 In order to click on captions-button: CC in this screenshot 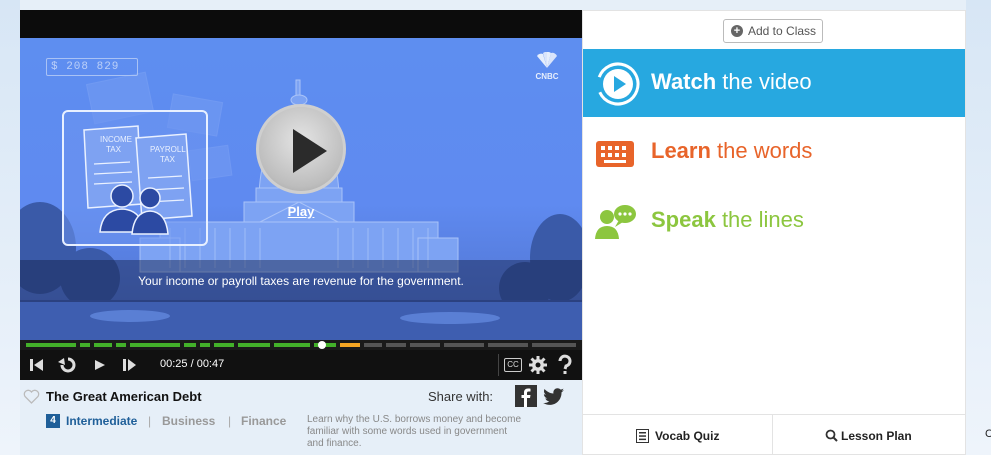, I will do `click(511, 365)`.